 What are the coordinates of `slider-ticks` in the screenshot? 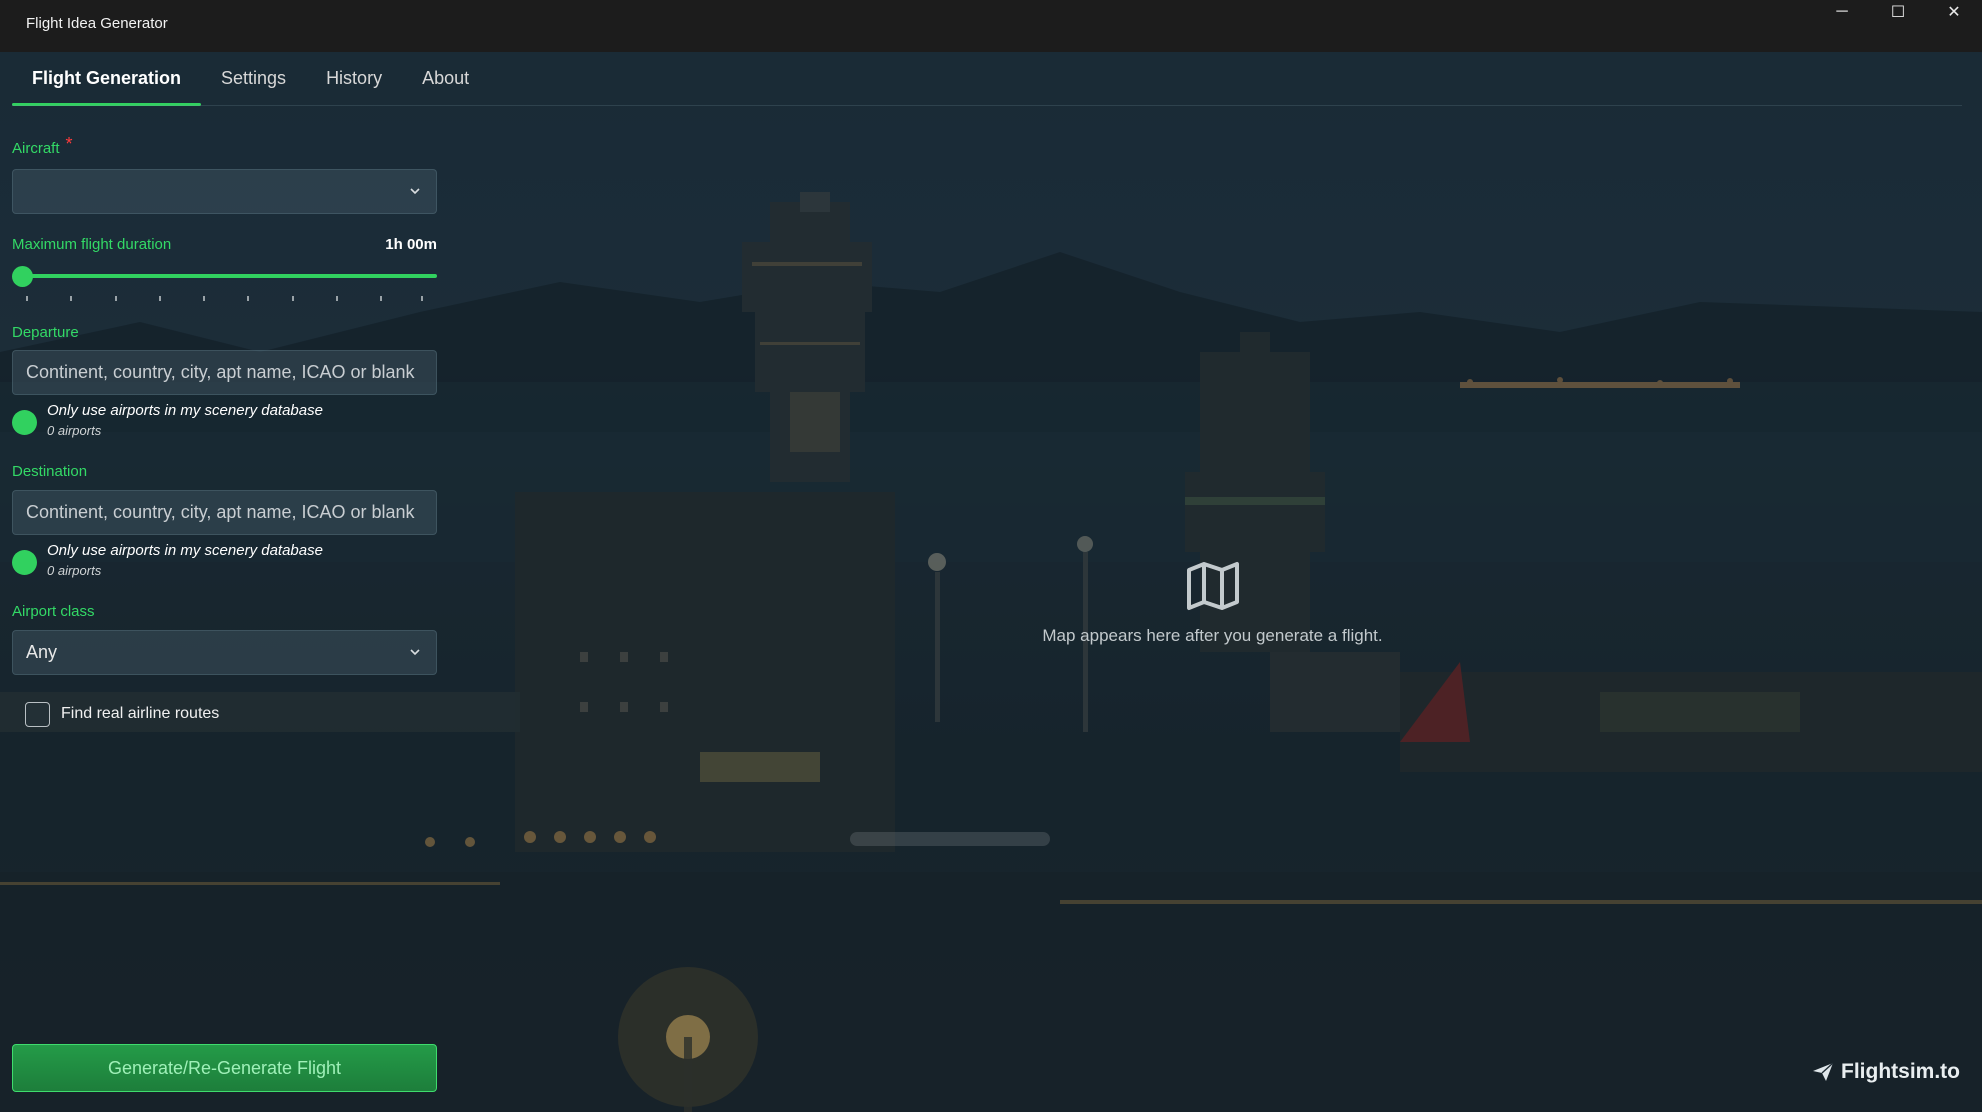 It's located at (225, 299).